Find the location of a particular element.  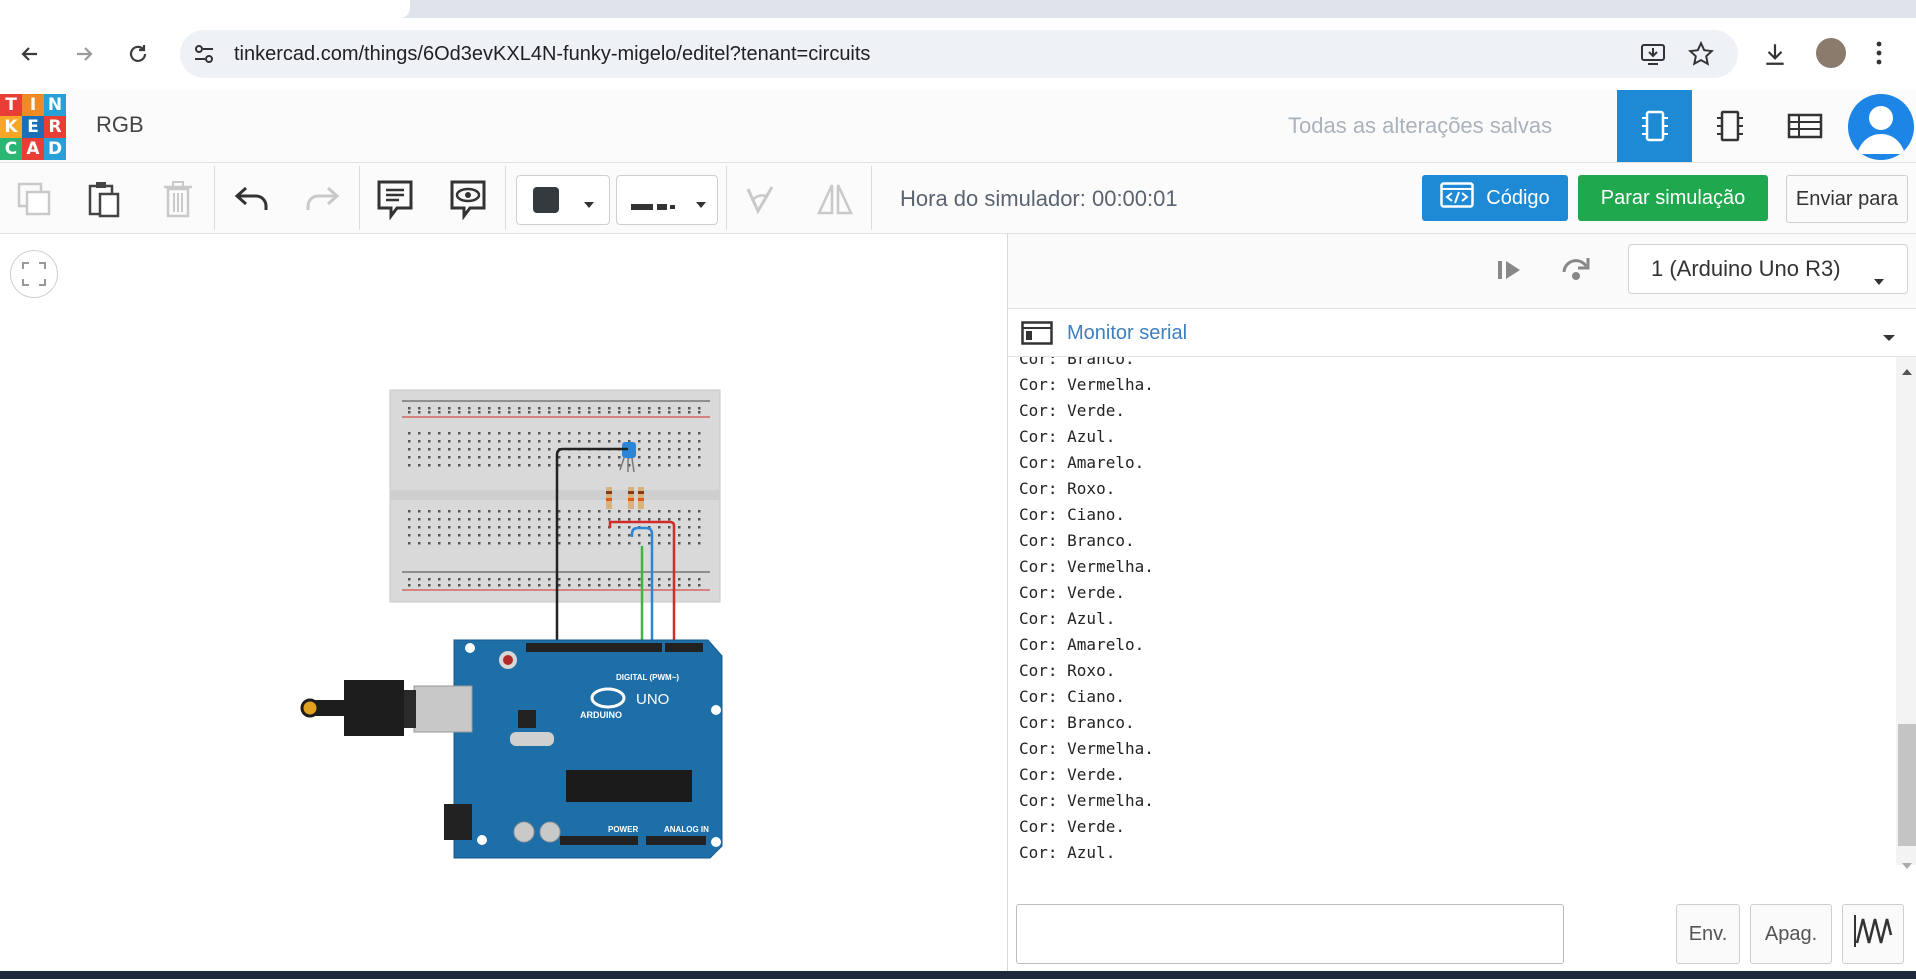

logo-letter: T is located at coordinates (11, 105).